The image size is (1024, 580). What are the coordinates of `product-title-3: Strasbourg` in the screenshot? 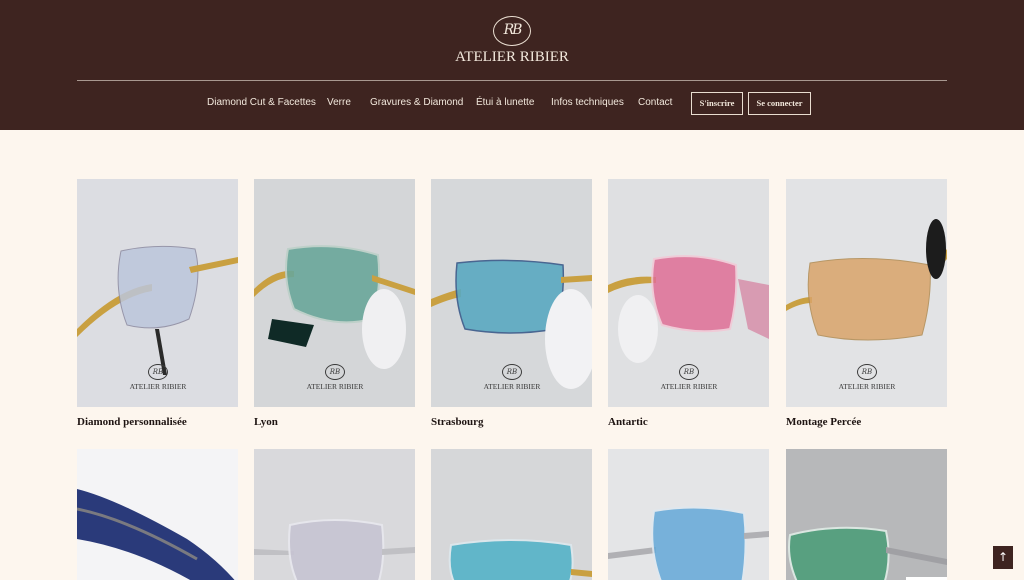 It's located at (457, 422).